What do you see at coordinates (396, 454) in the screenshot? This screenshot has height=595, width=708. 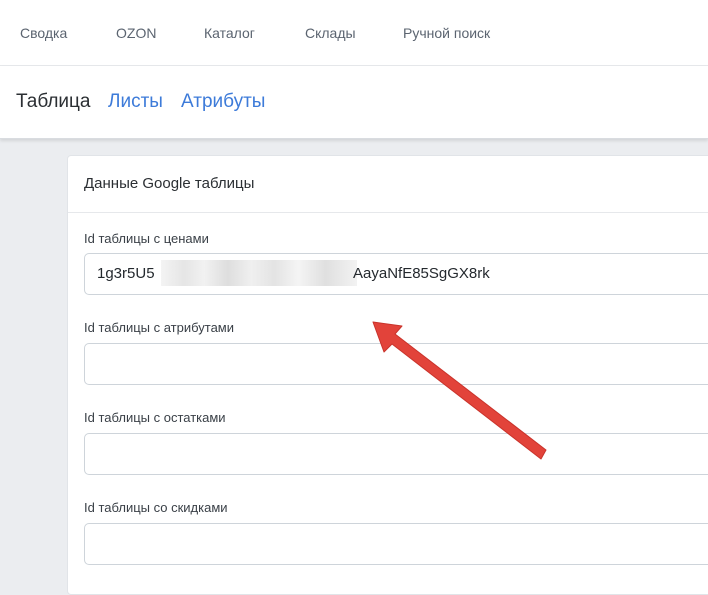 I see `stock-sheet-id-input` at bounding box center [396, 454].